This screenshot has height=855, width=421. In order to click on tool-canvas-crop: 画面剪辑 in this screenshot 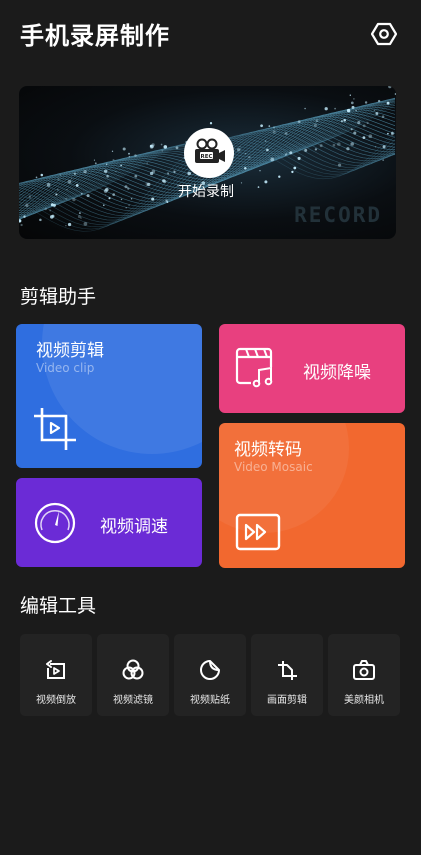, I will do `click(287, 675)`.